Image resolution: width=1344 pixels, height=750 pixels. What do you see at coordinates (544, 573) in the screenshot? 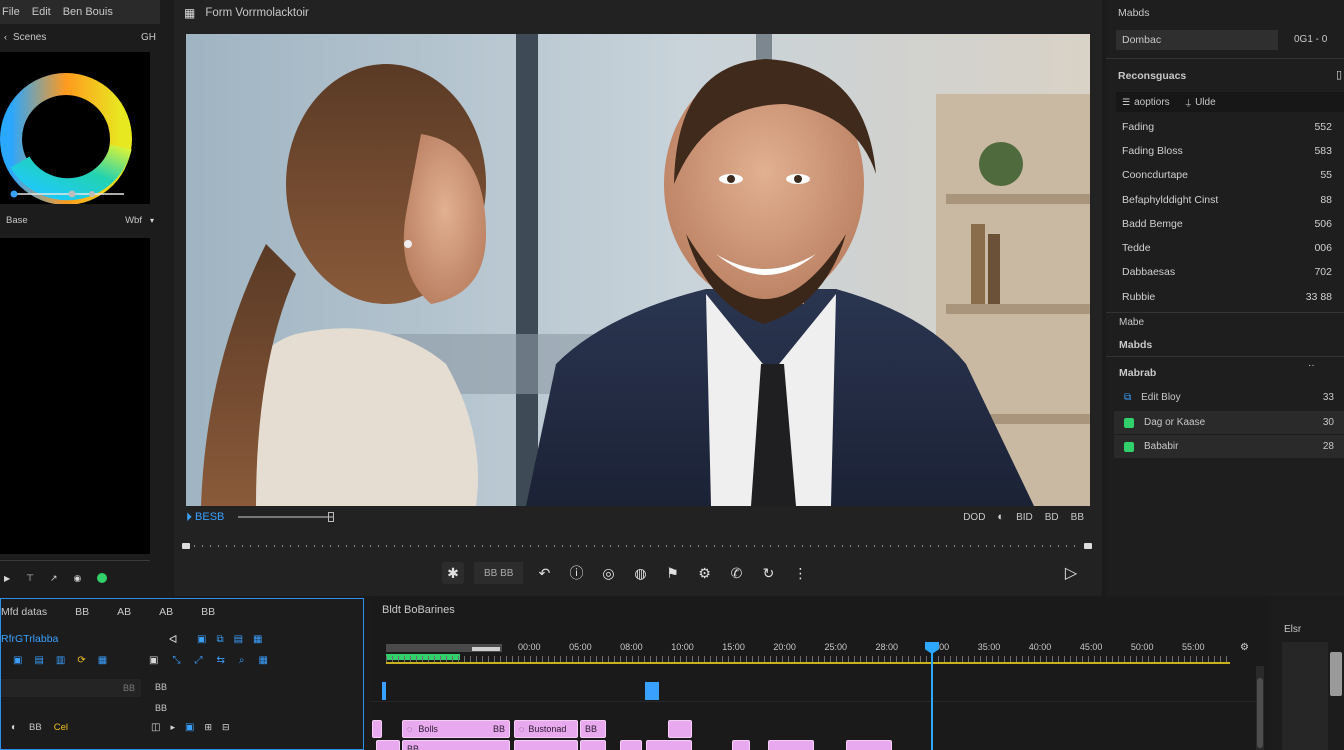
I see `undo-icon: ↶` at bounding box center [544, 573].